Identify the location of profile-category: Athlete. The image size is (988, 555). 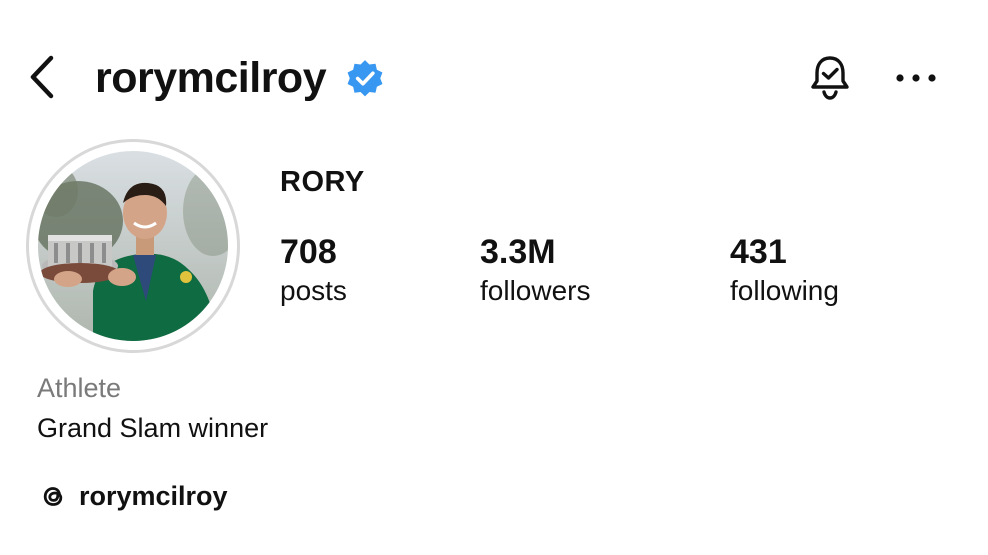
(79, 388).